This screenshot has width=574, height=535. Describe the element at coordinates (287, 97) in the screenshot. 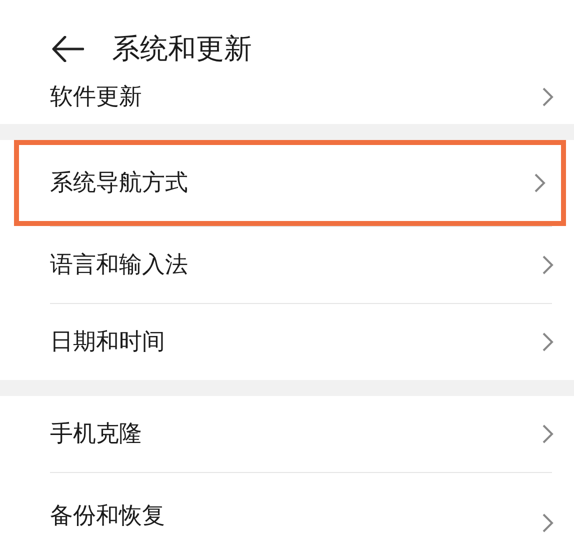

I see `menu-item: 软件更新` at that location.